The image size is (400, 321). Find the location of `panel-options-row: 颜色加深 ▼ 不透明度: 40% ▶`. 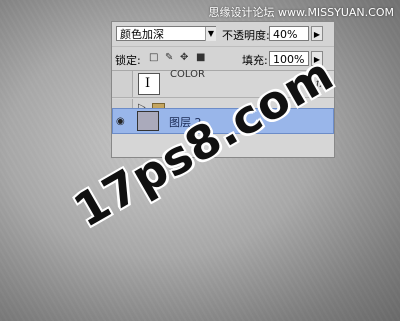

panel-options-row: 颜色加深 ▼ 不透明度: 40% ▶ is located at coordinates (223, 34).